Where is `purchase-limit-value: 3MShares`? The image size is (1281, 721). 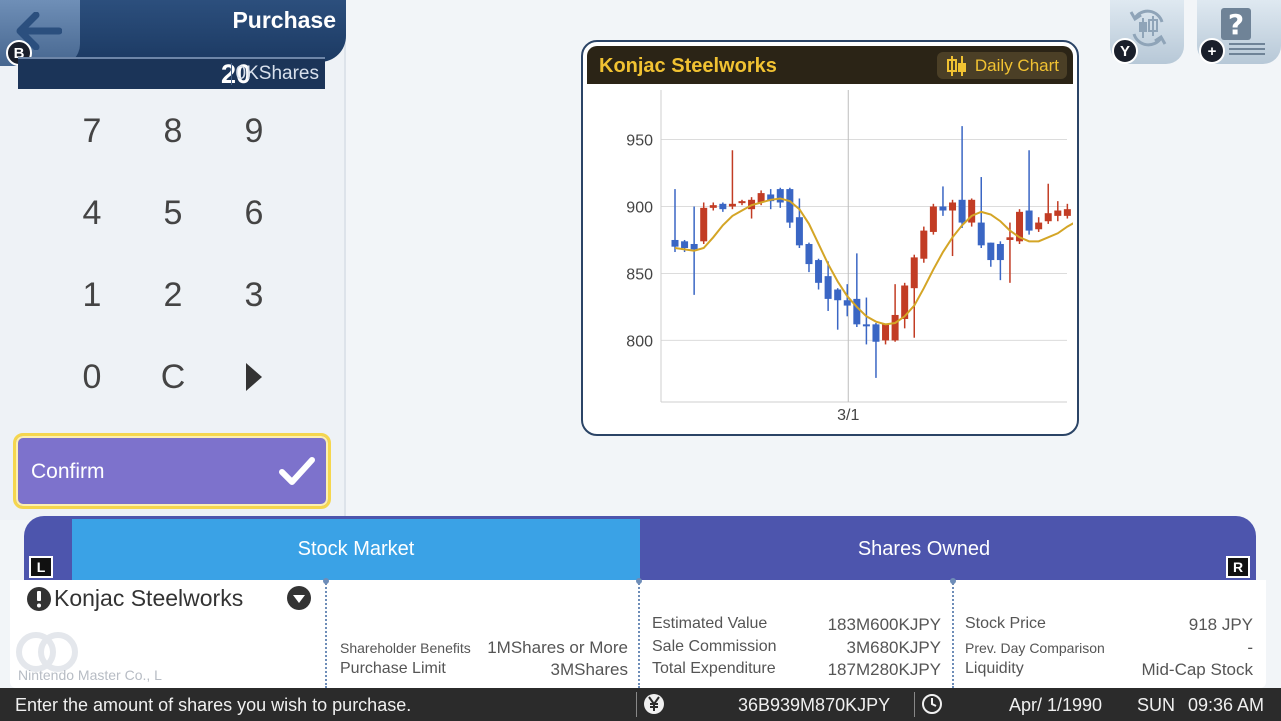
purchase-limit-value: 3MShares is located at coordinates (589, 669).